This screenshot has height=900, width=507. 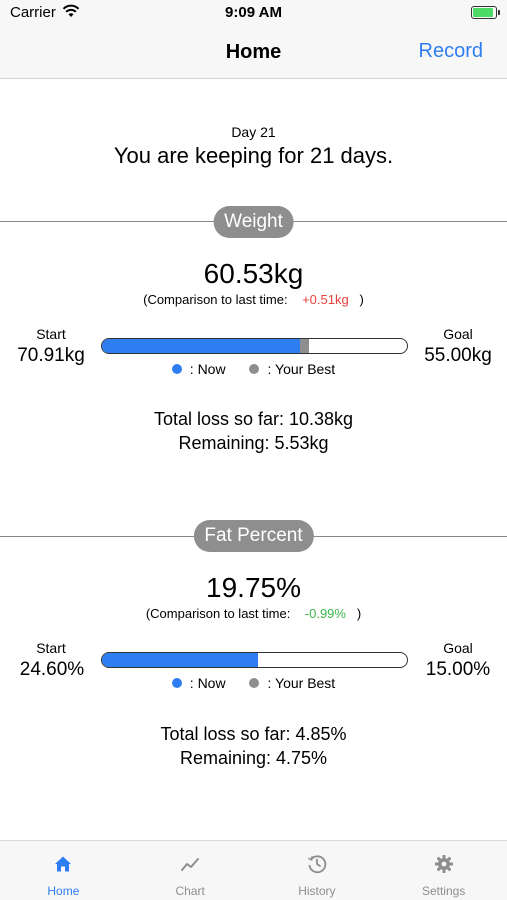 I want to click on day-counter: Day 21, so click(x=253, y=132).